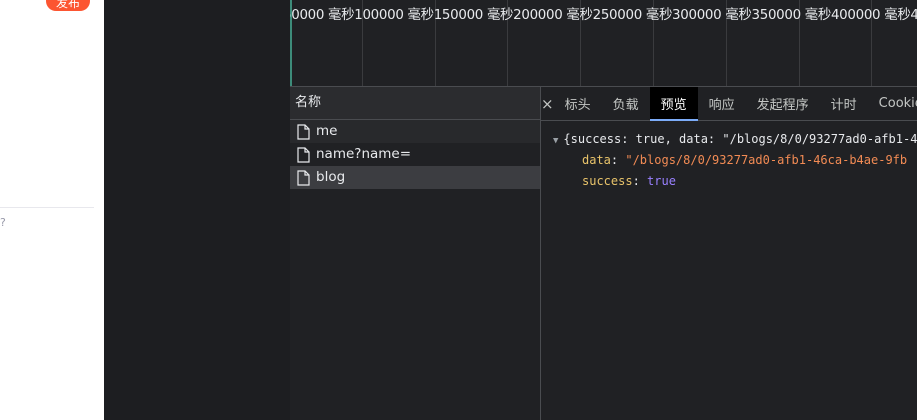 Image resolution: width=917 pixels, height=420 pixels. Describe the element at coordinates (596, 160) in the screenshot. I see `json-key: data` at that location.